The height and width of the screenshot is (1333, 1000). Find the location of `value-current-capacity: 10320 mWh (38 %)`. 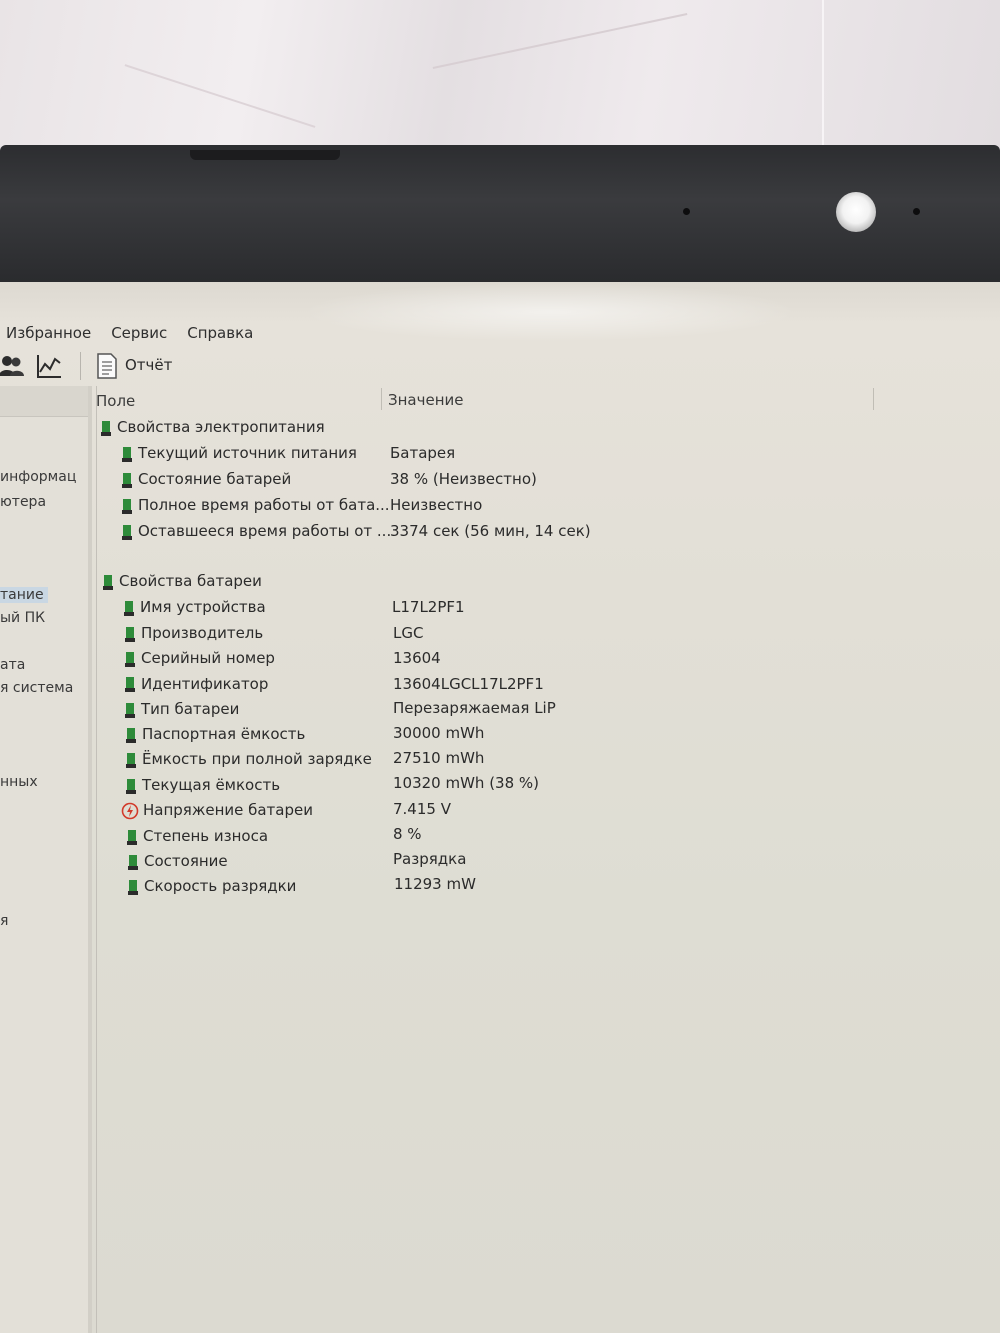

value-current-capacity: 10320 mWh (38 %) is located at coordinates (466, 783).